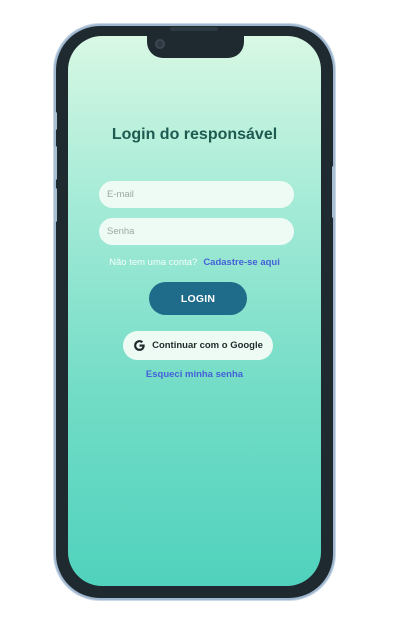 The height and width of the screenshot is (622, 401). I want to click on login-button-label: LOGIN, so click(198, 298).